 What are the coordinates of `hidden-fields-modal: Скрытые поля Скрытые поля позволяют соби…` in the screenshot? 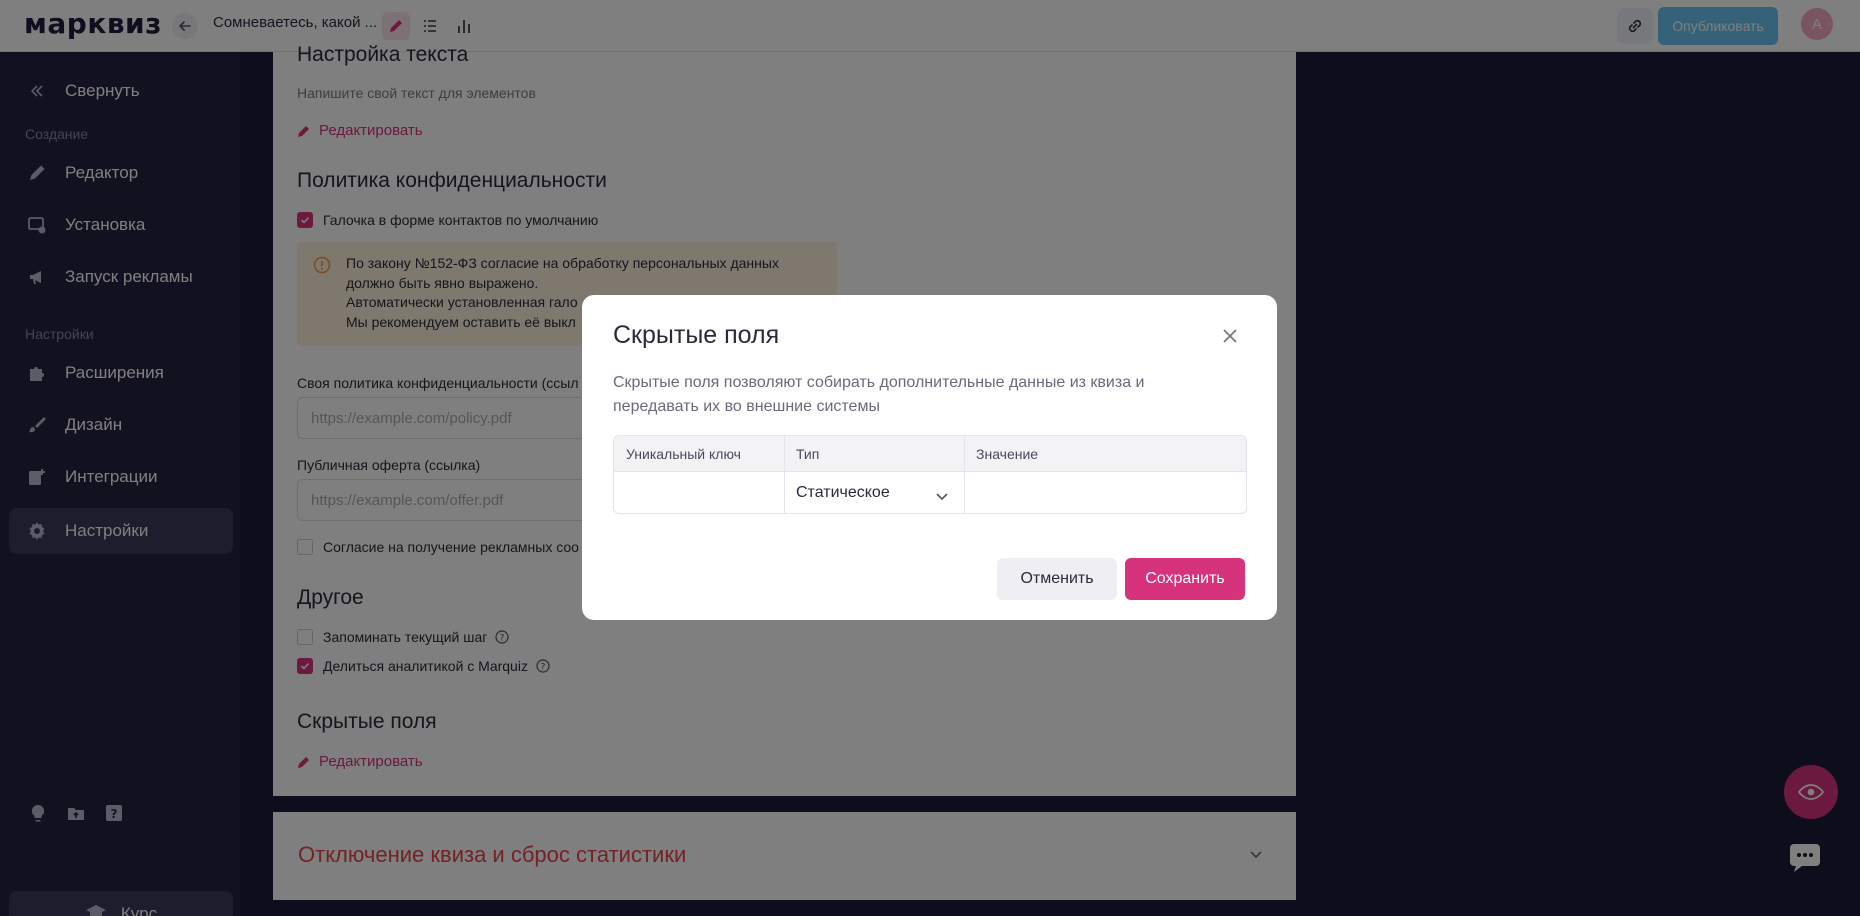 It's located at (929, 457).